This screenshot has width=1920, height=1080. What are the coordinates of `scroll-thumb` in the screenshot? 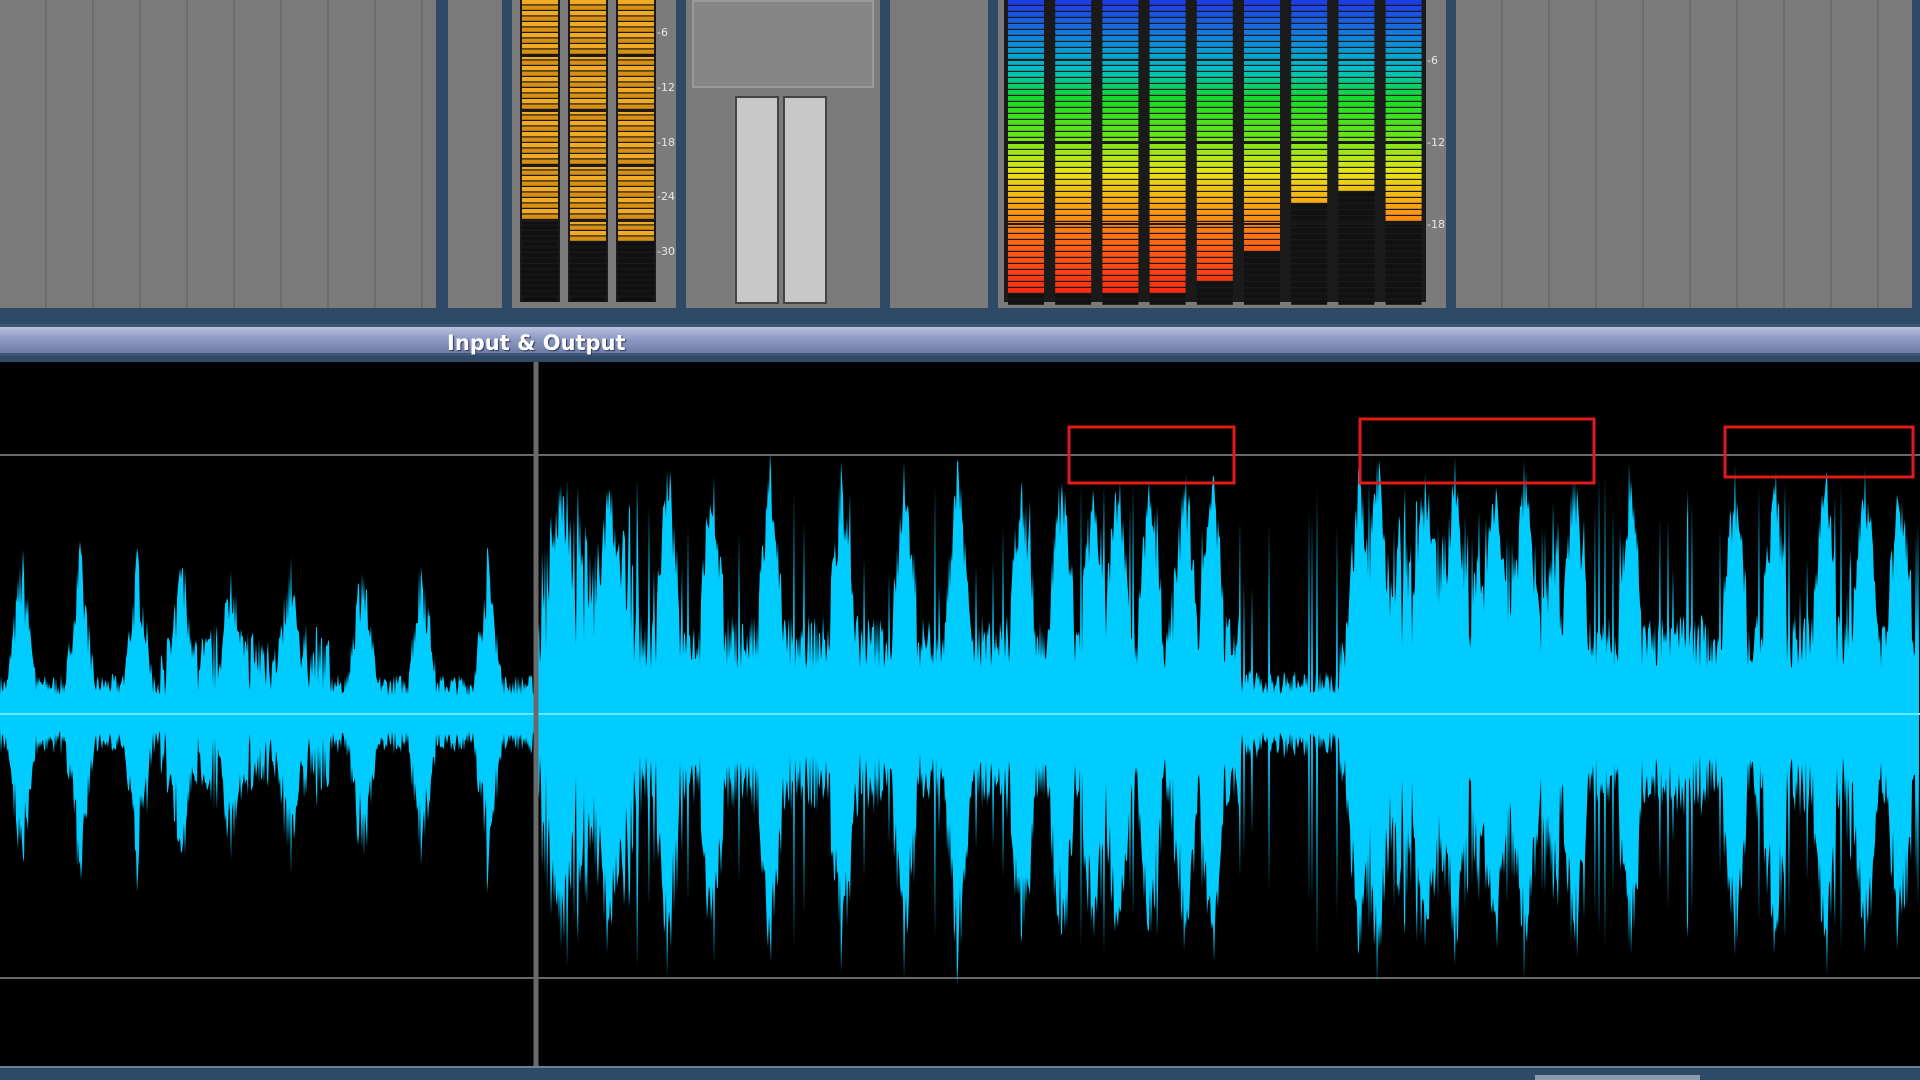 It's located at (1617, 1077).